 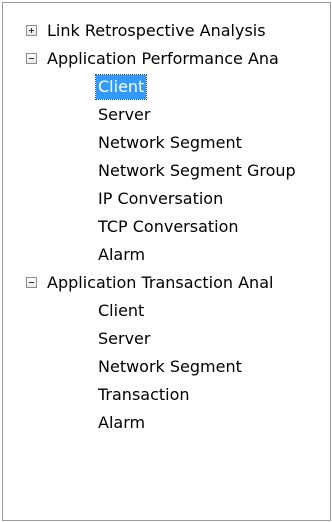 What do you see at coordinates (166, 339) in the screenshot?
I see `tree-leaf-trans-server: Server` at bounding box center [166, 339].